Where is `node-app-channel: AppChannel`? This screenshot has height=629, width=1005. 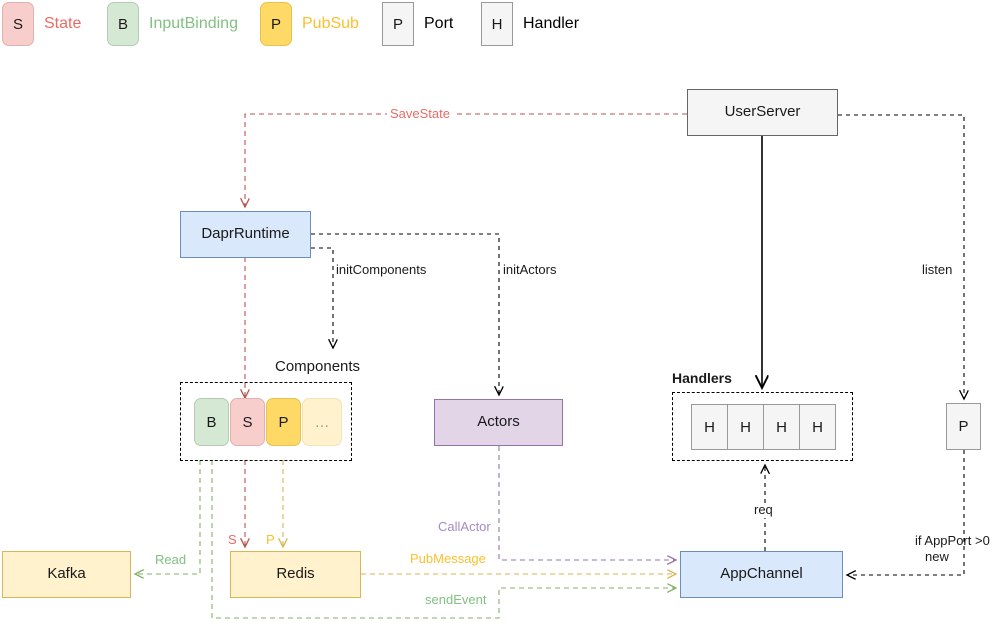
node-app-channel: AppChannel is located at coordinates (761, 574).